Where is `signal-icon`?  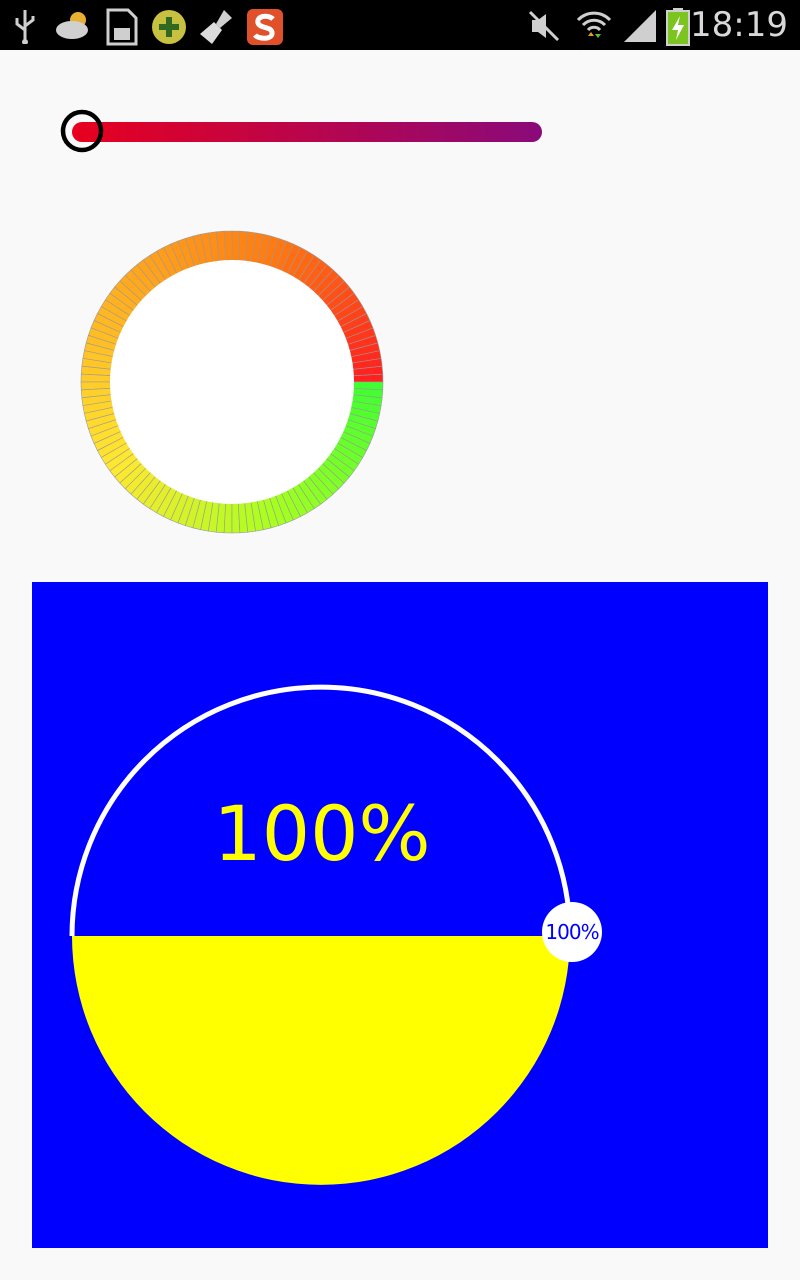
signal-icon is located at coordinates (640, 26).